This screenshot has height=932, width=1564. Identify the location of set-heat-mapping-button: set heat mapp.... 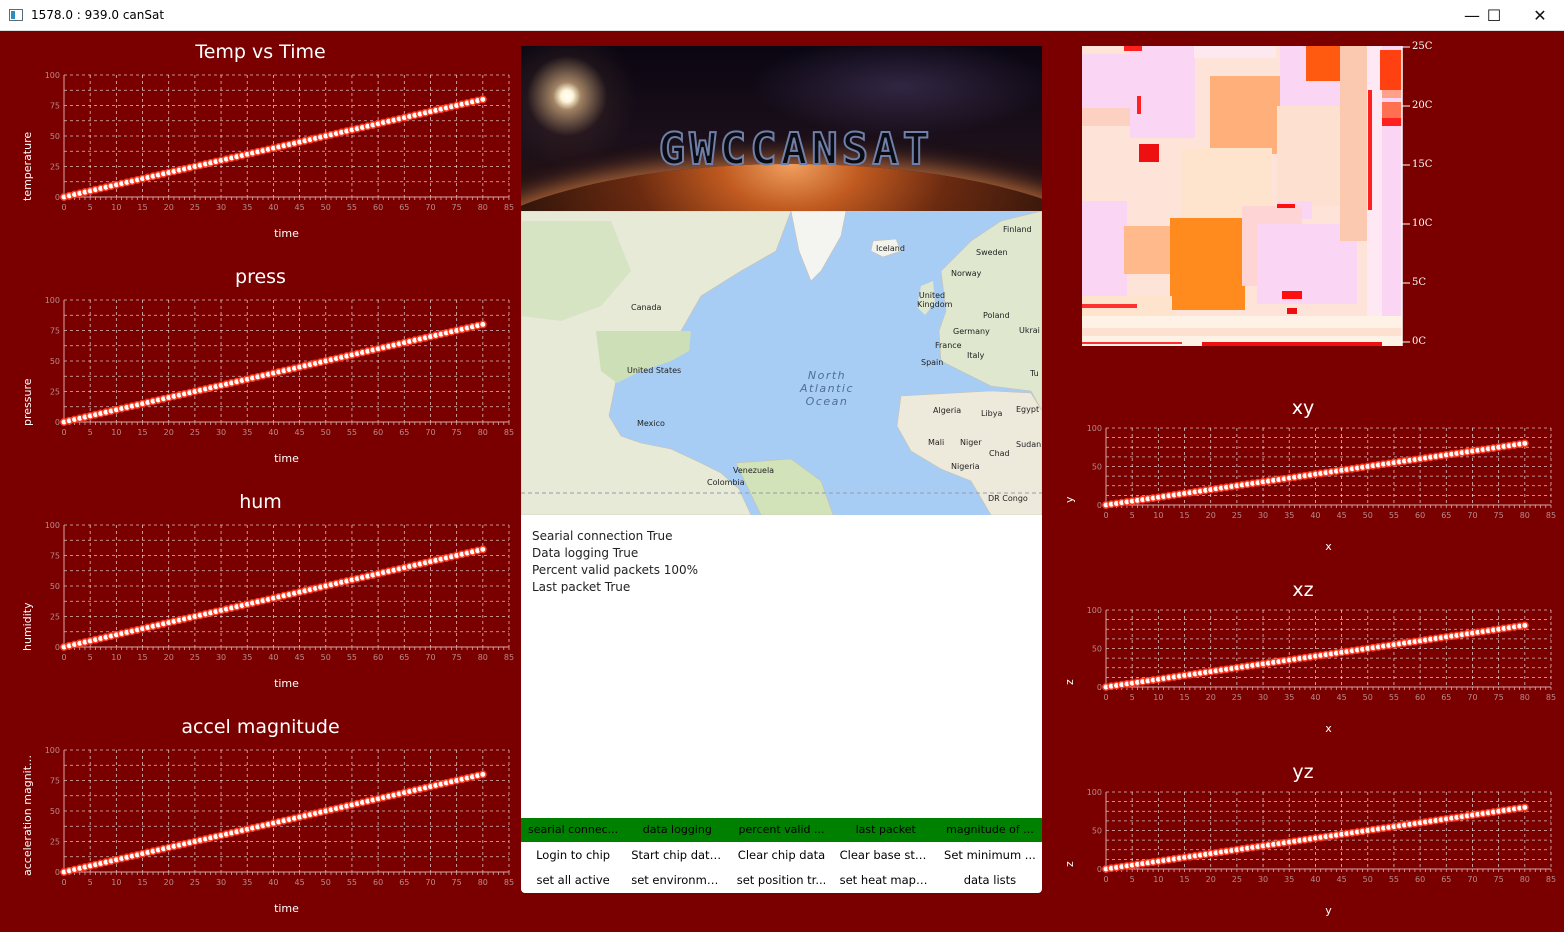
(886, 880).